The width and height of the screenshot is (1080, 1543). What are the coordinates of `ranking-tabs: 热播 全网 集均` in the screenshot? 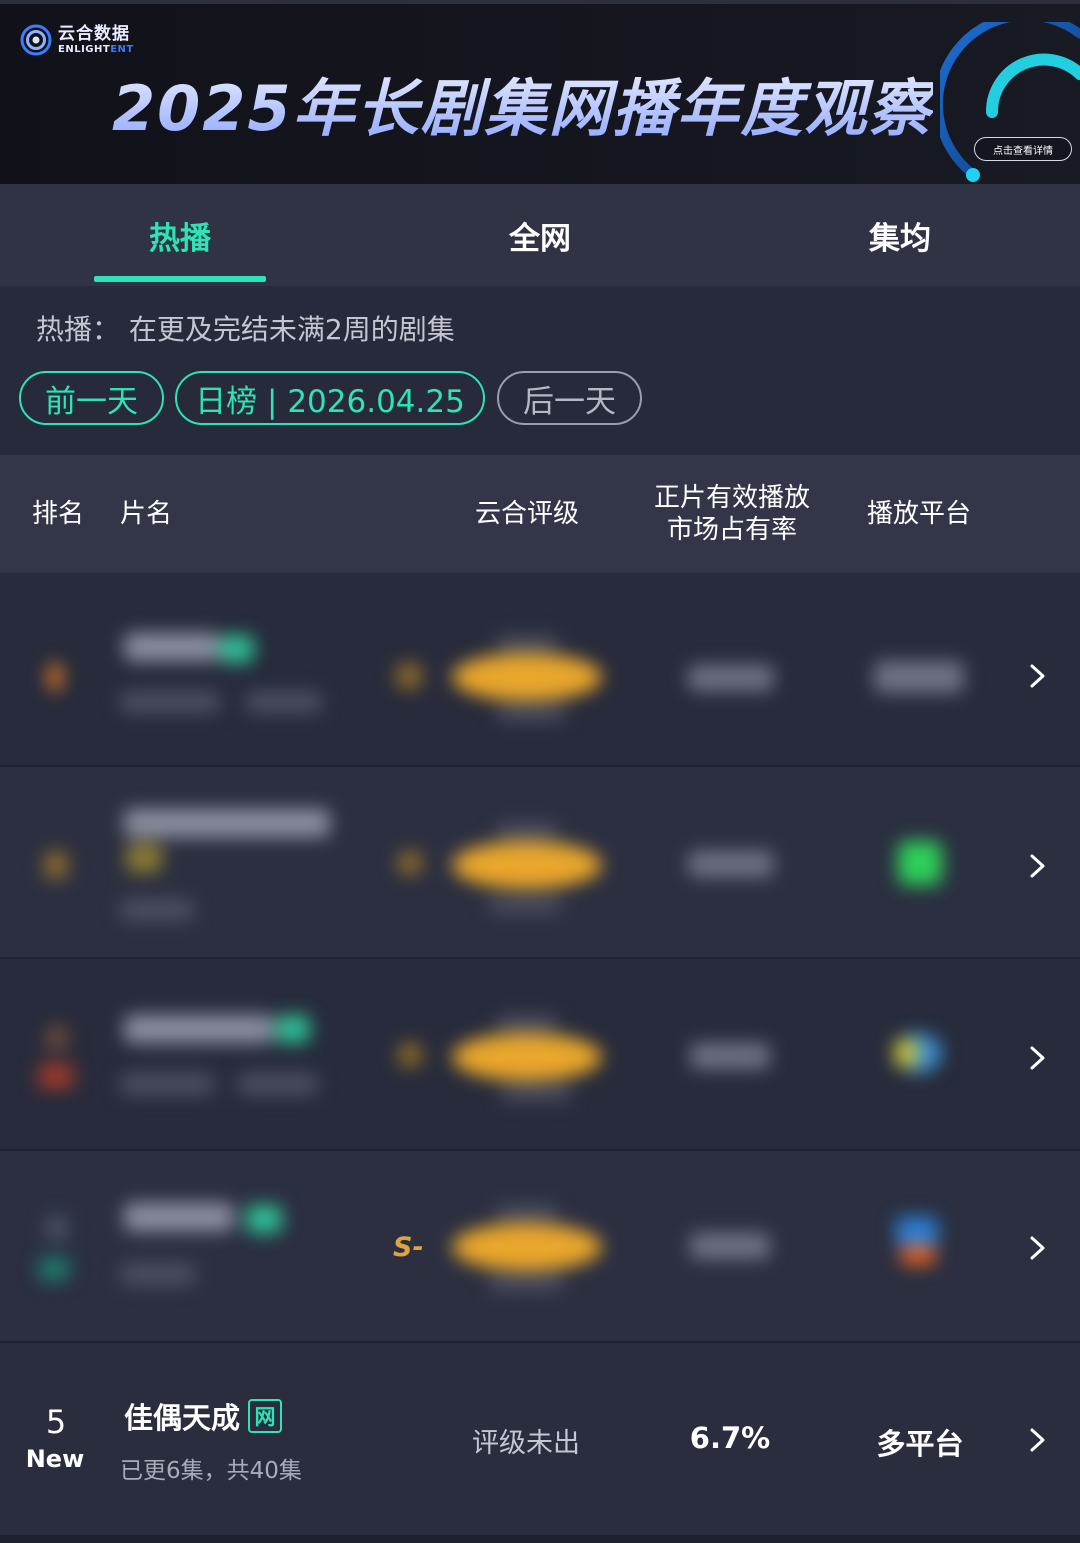 It's located at (540, 235).